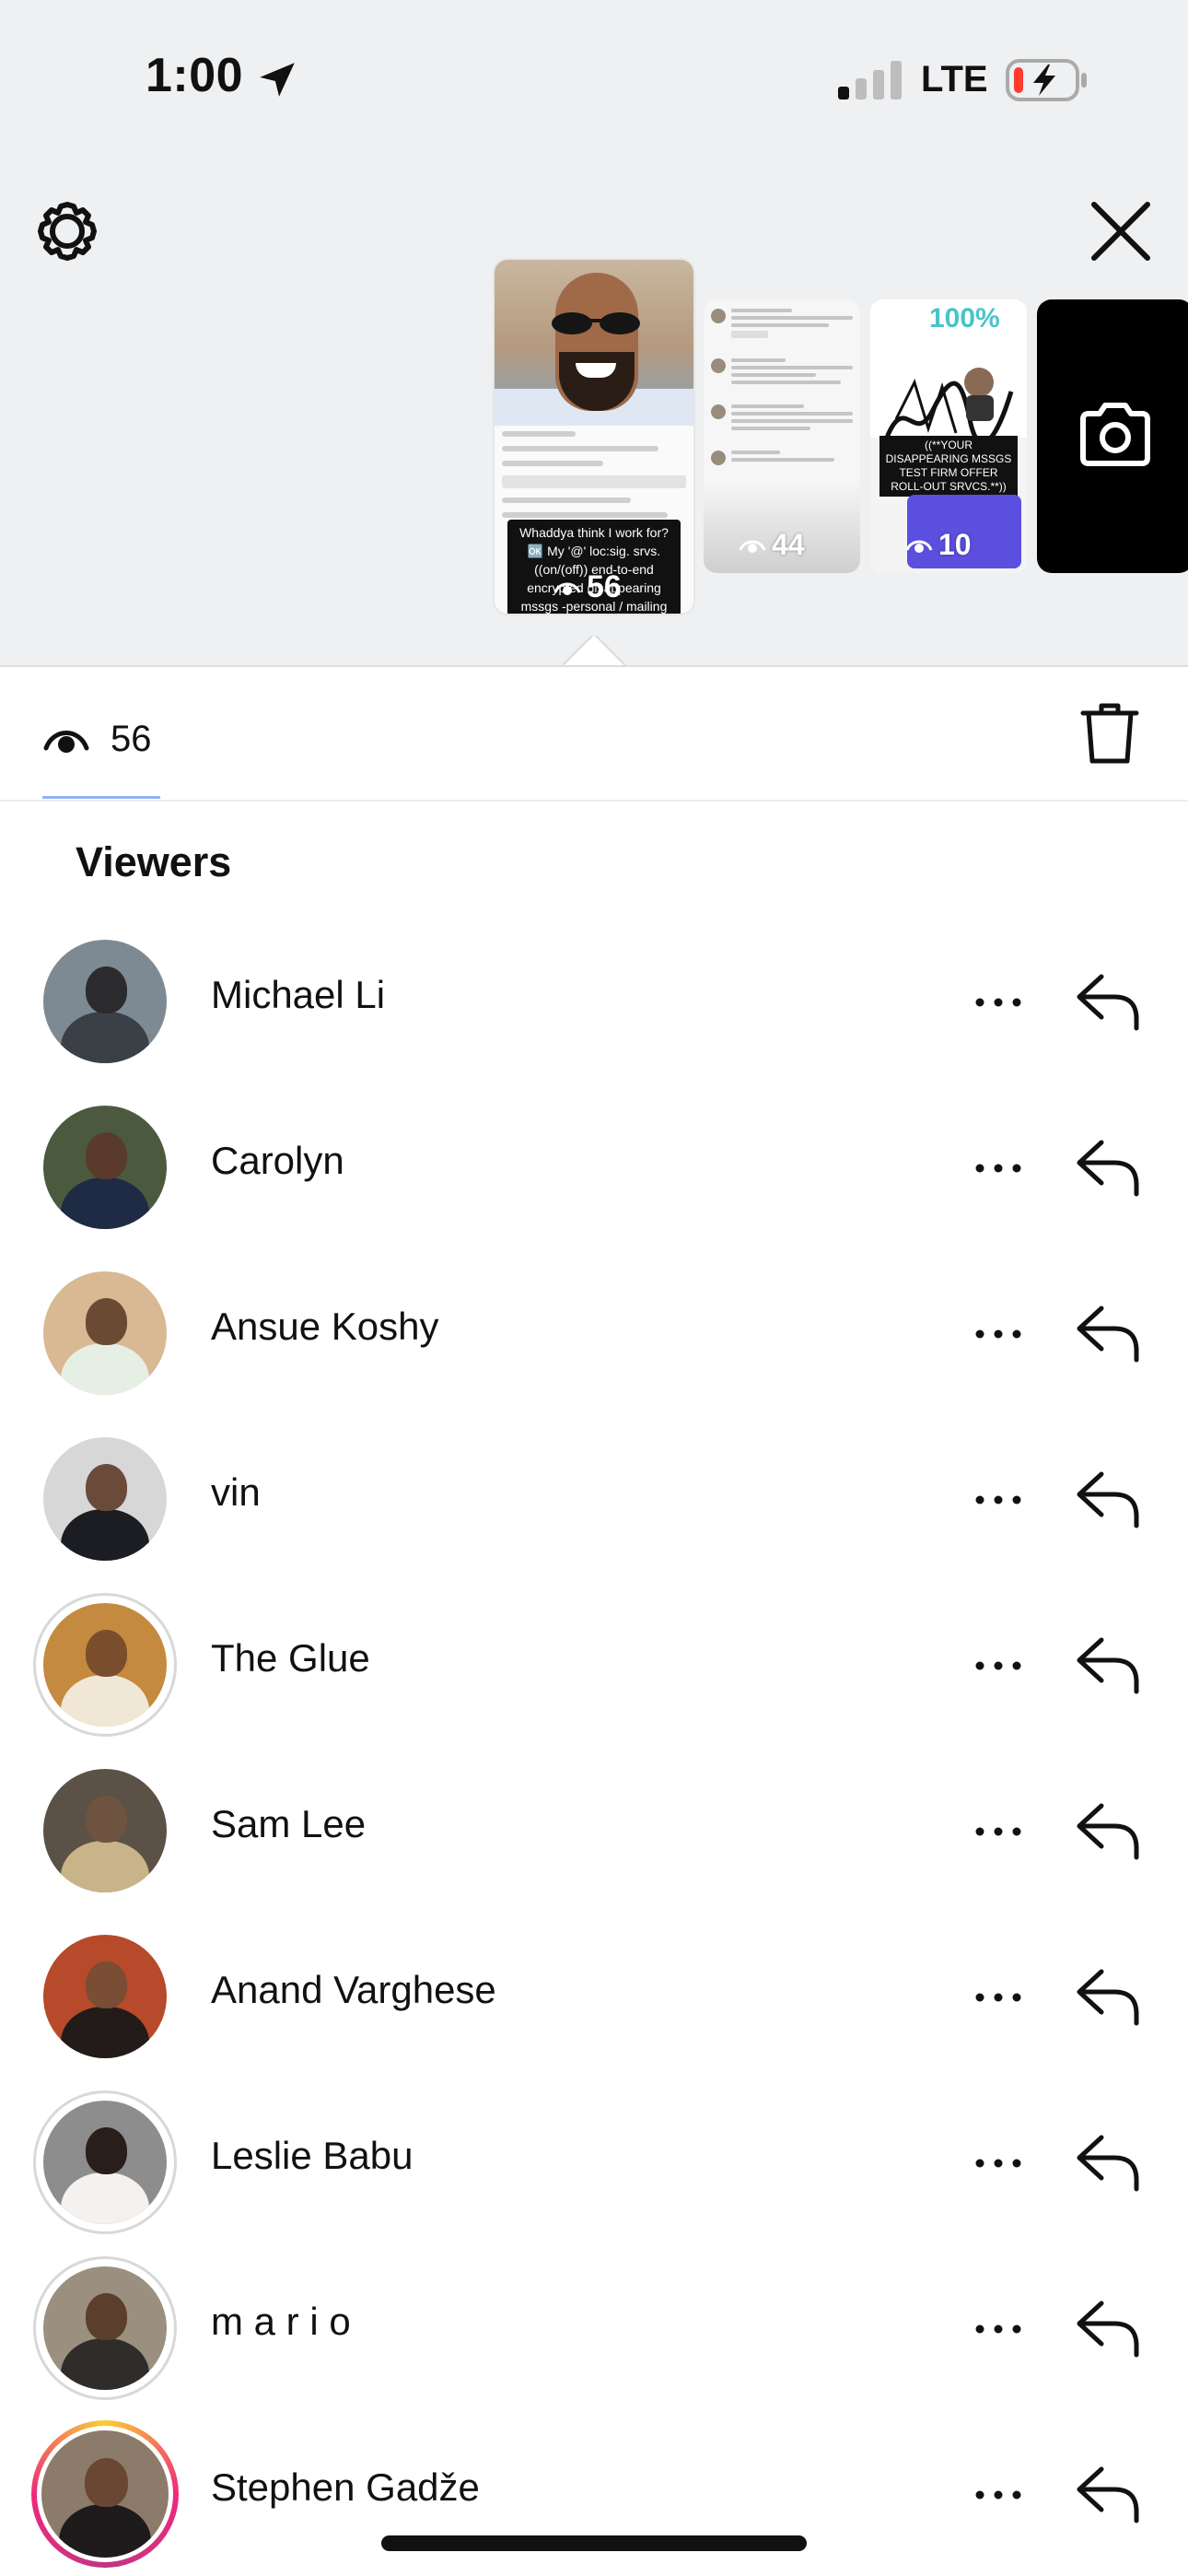 The height and width of the screenshot is (2576, 1188). Describe the element at coordinates (1109, 733) in the screenshot. I see `trash-icon` at that location.